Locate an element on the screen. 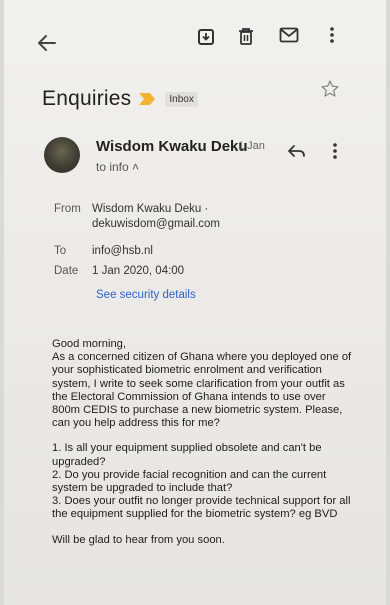  star-icon is located at coordinates (330, 89).